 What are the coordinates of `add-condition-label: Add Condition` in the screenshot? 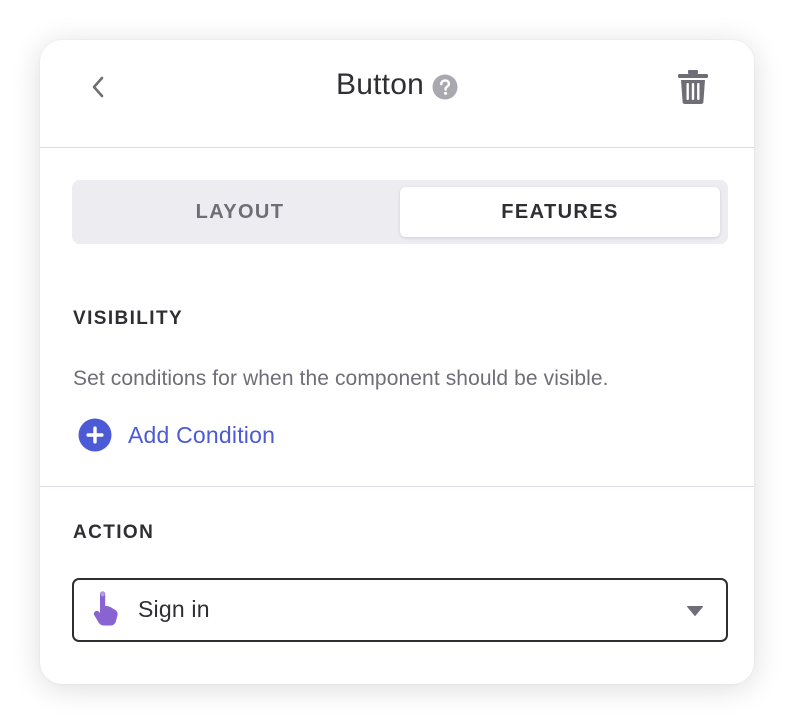 It's located at (202, 434).